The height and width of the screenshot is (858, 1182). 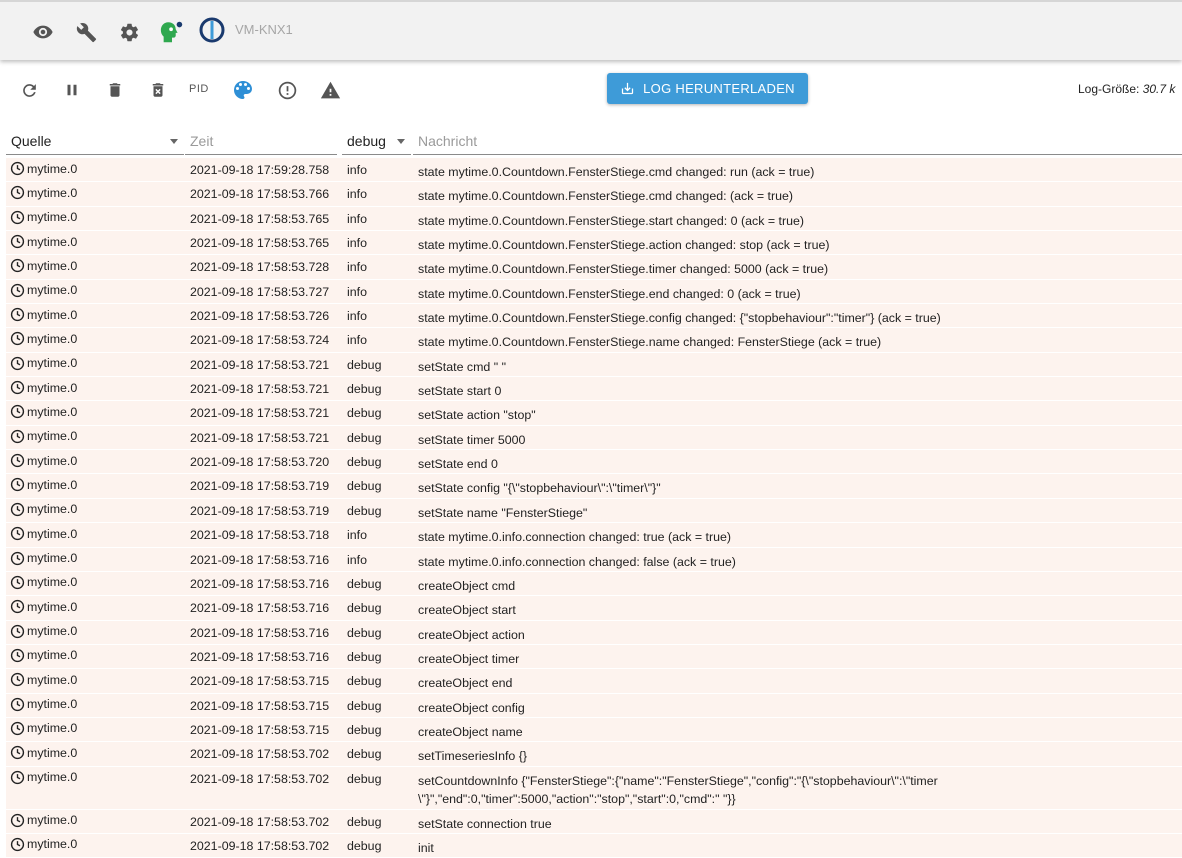 What do you see at coordinates (713, 610) in the screenshot?
I see `log-message: createObject start` at bounding box center [713, 610].